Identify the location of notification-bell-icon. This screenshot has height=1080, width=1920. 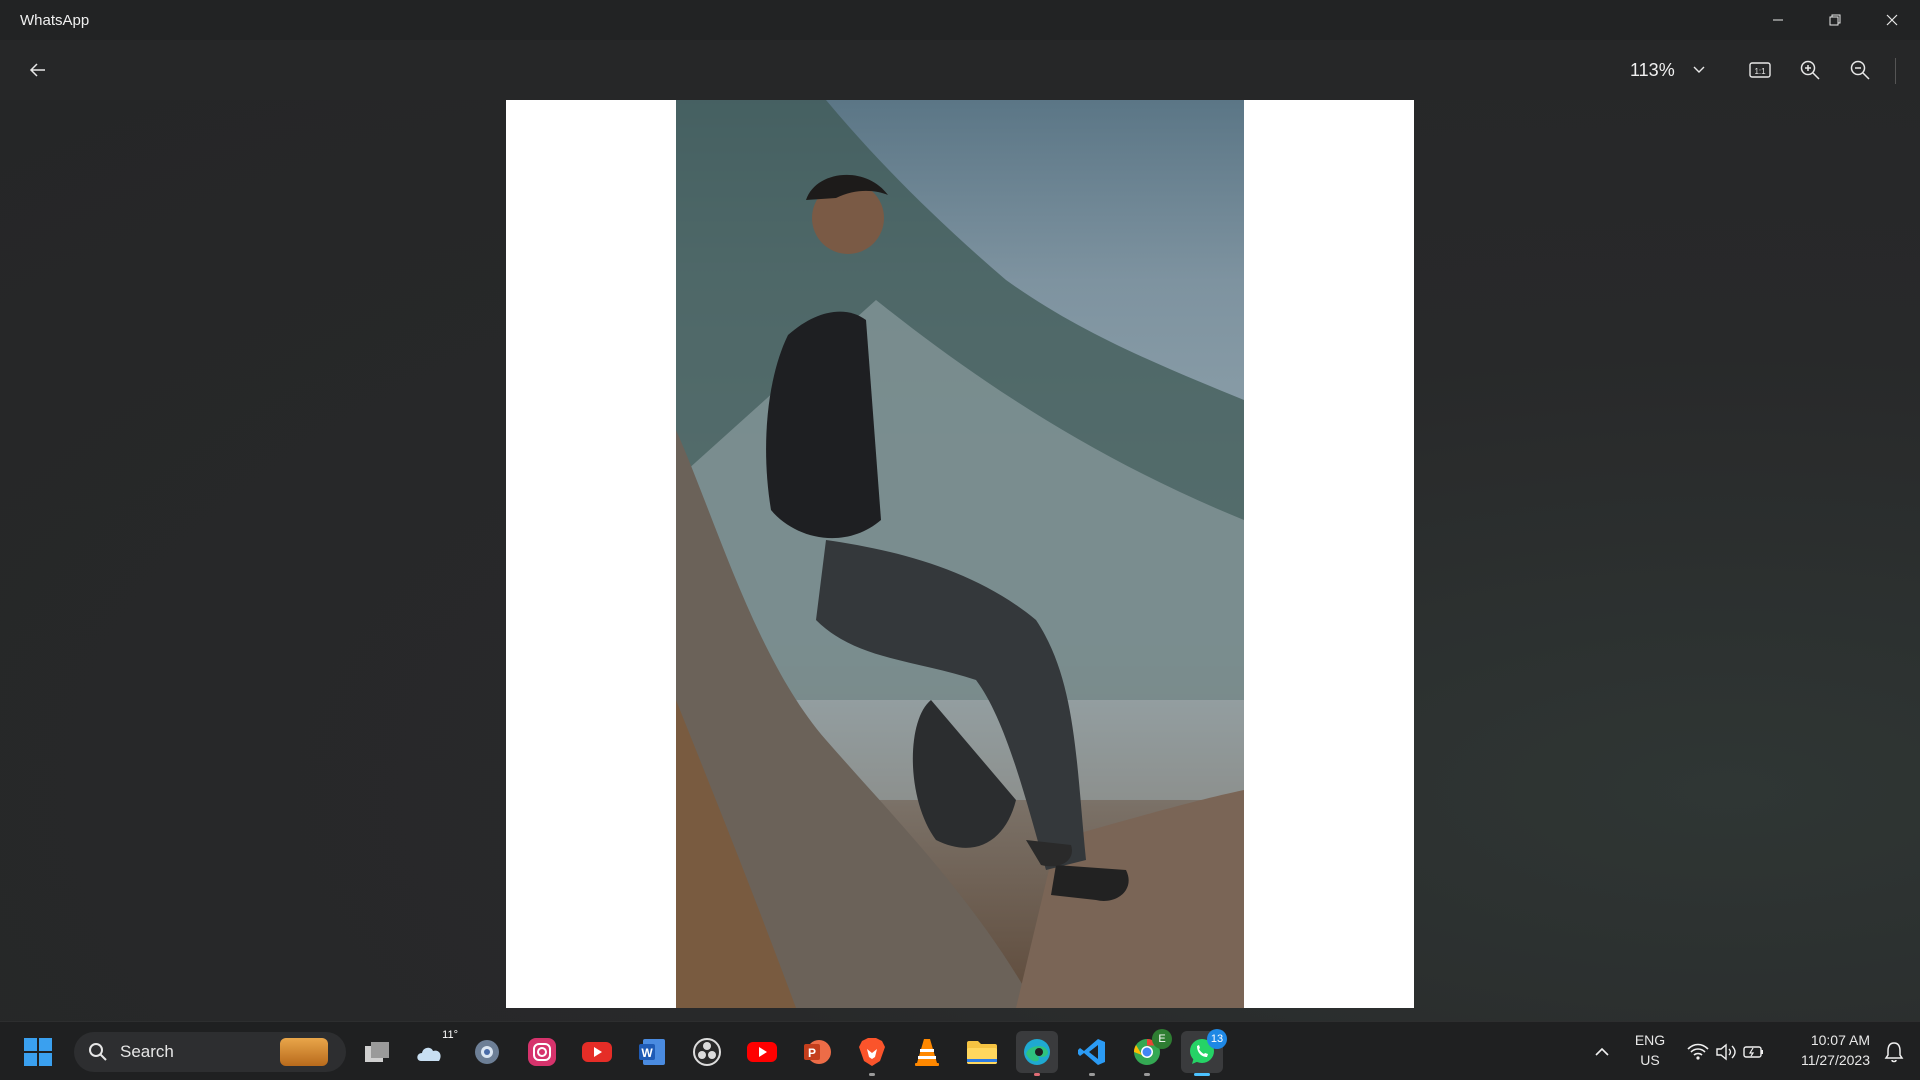
(1894, 1052).